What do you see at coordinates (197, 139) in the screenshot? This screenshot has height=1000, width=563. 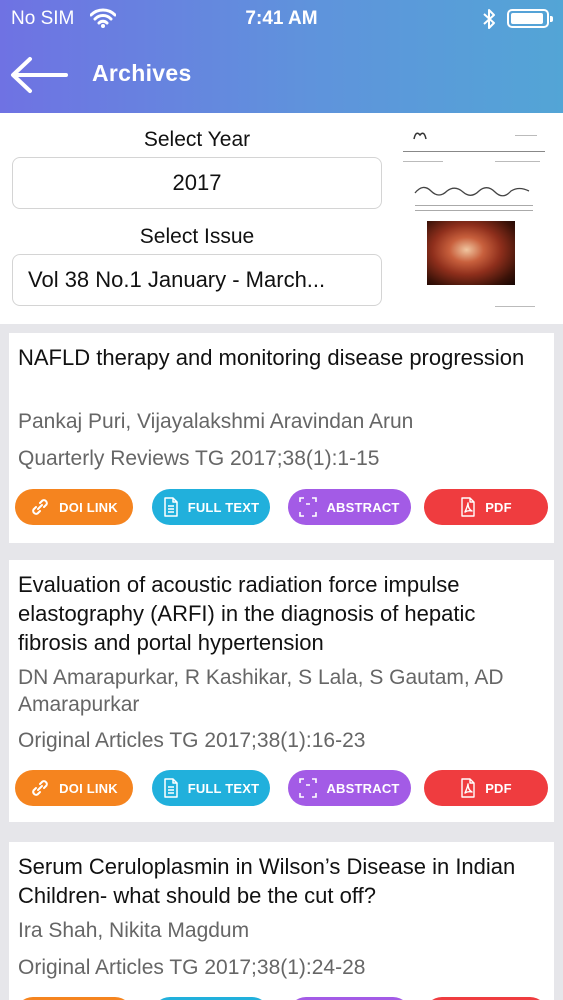 I see `year-label: Select Year` at bounding box center [197, 139].